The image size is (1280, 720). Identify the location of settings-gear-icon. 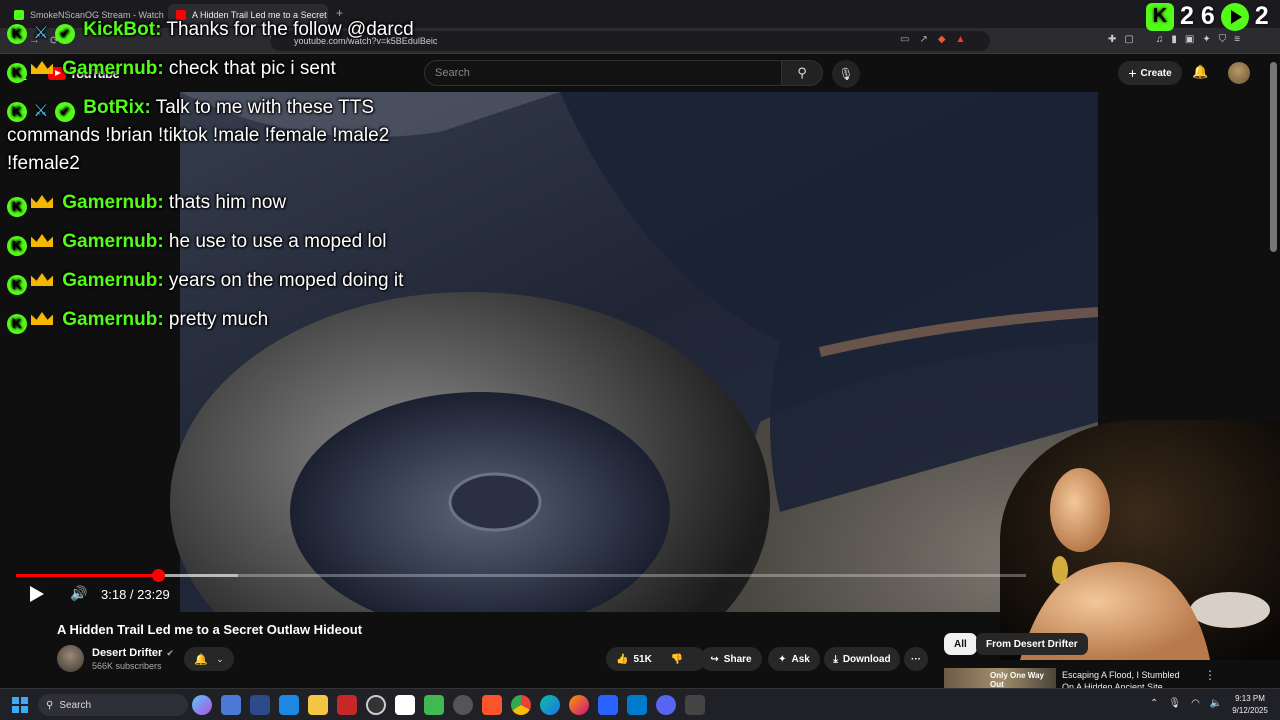
(463, 705).